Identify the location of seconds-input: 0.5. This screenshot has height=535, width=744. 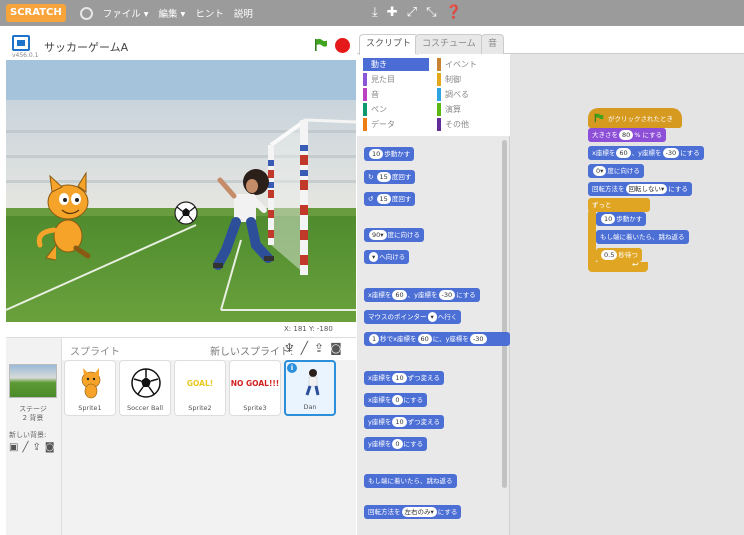
(609, 255).